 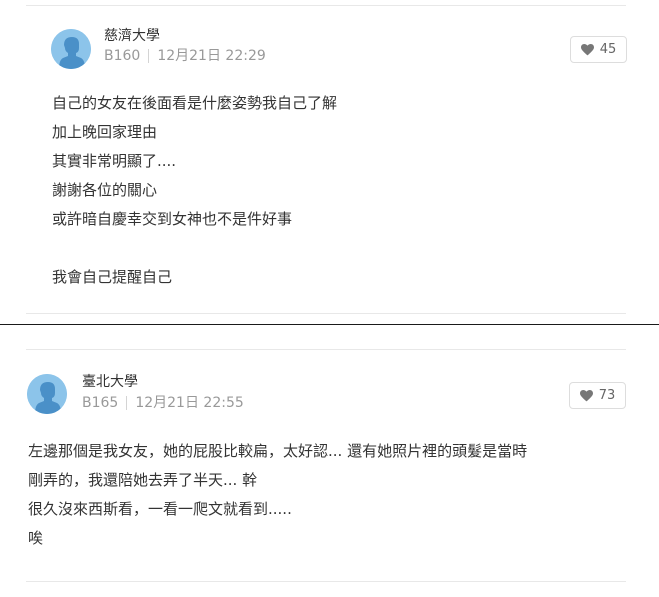 I want to click on content-line: 或許暗自慶幸交到女神也不是件好事, so click(x=172, y=219).